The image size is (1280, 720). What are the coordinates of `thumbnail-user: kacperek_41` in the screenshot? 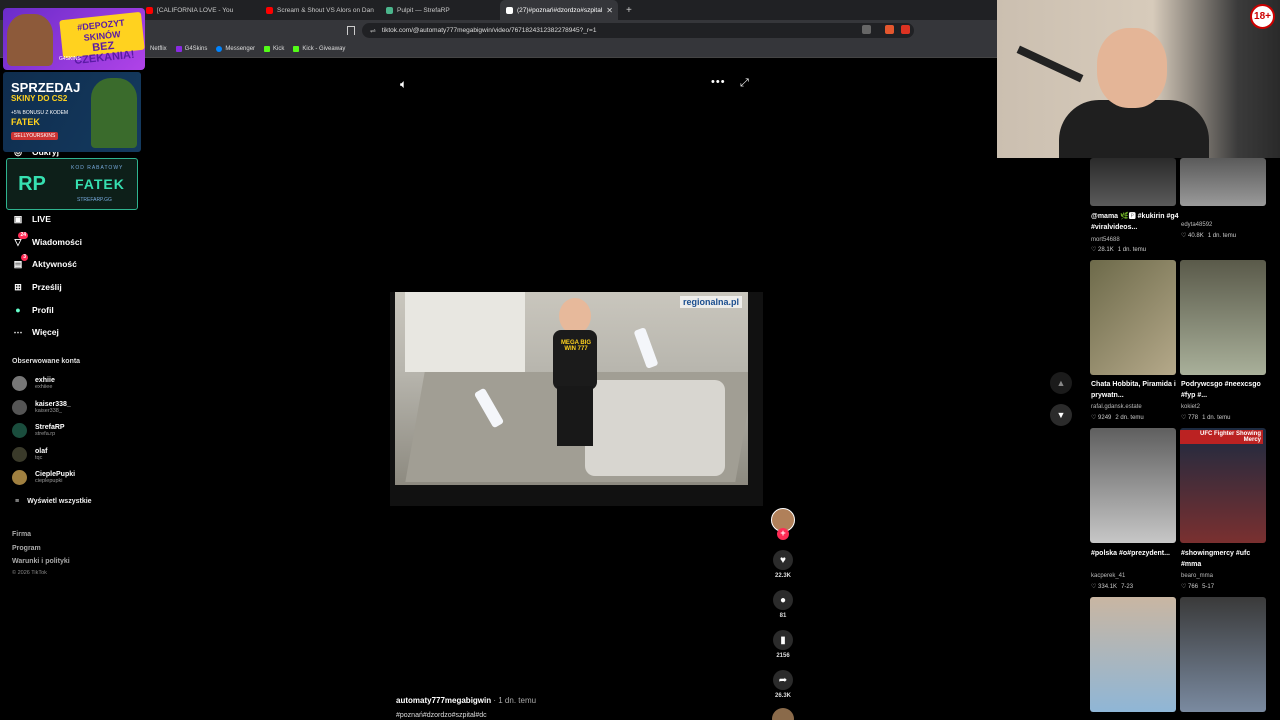 It's located at (1108, 576).